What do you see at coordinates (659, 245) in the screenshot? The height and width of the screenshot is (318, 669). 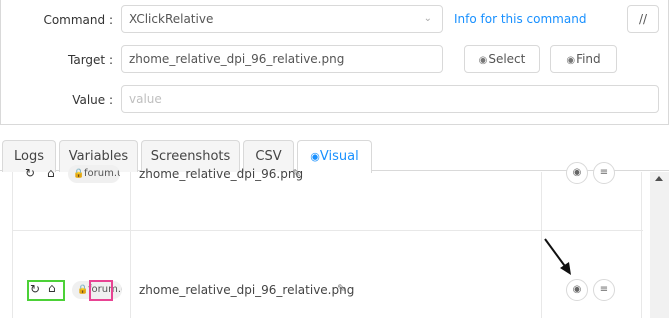 I see `vertical-scrollbar` at bounding box center [659, 245].